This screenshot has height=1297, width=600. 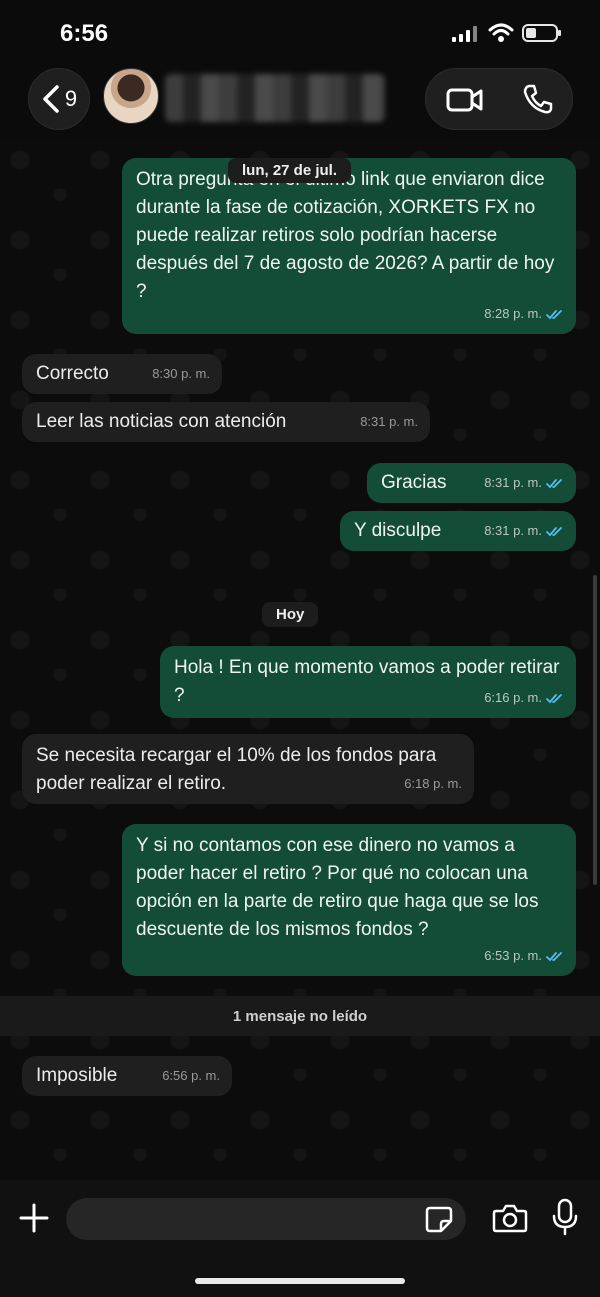 What do you see at coordinates (122, 374) in the screenshot?
I see `message-bubble-incoming: Correcto 8:30 p. m.` at bounding box center [122, 374].